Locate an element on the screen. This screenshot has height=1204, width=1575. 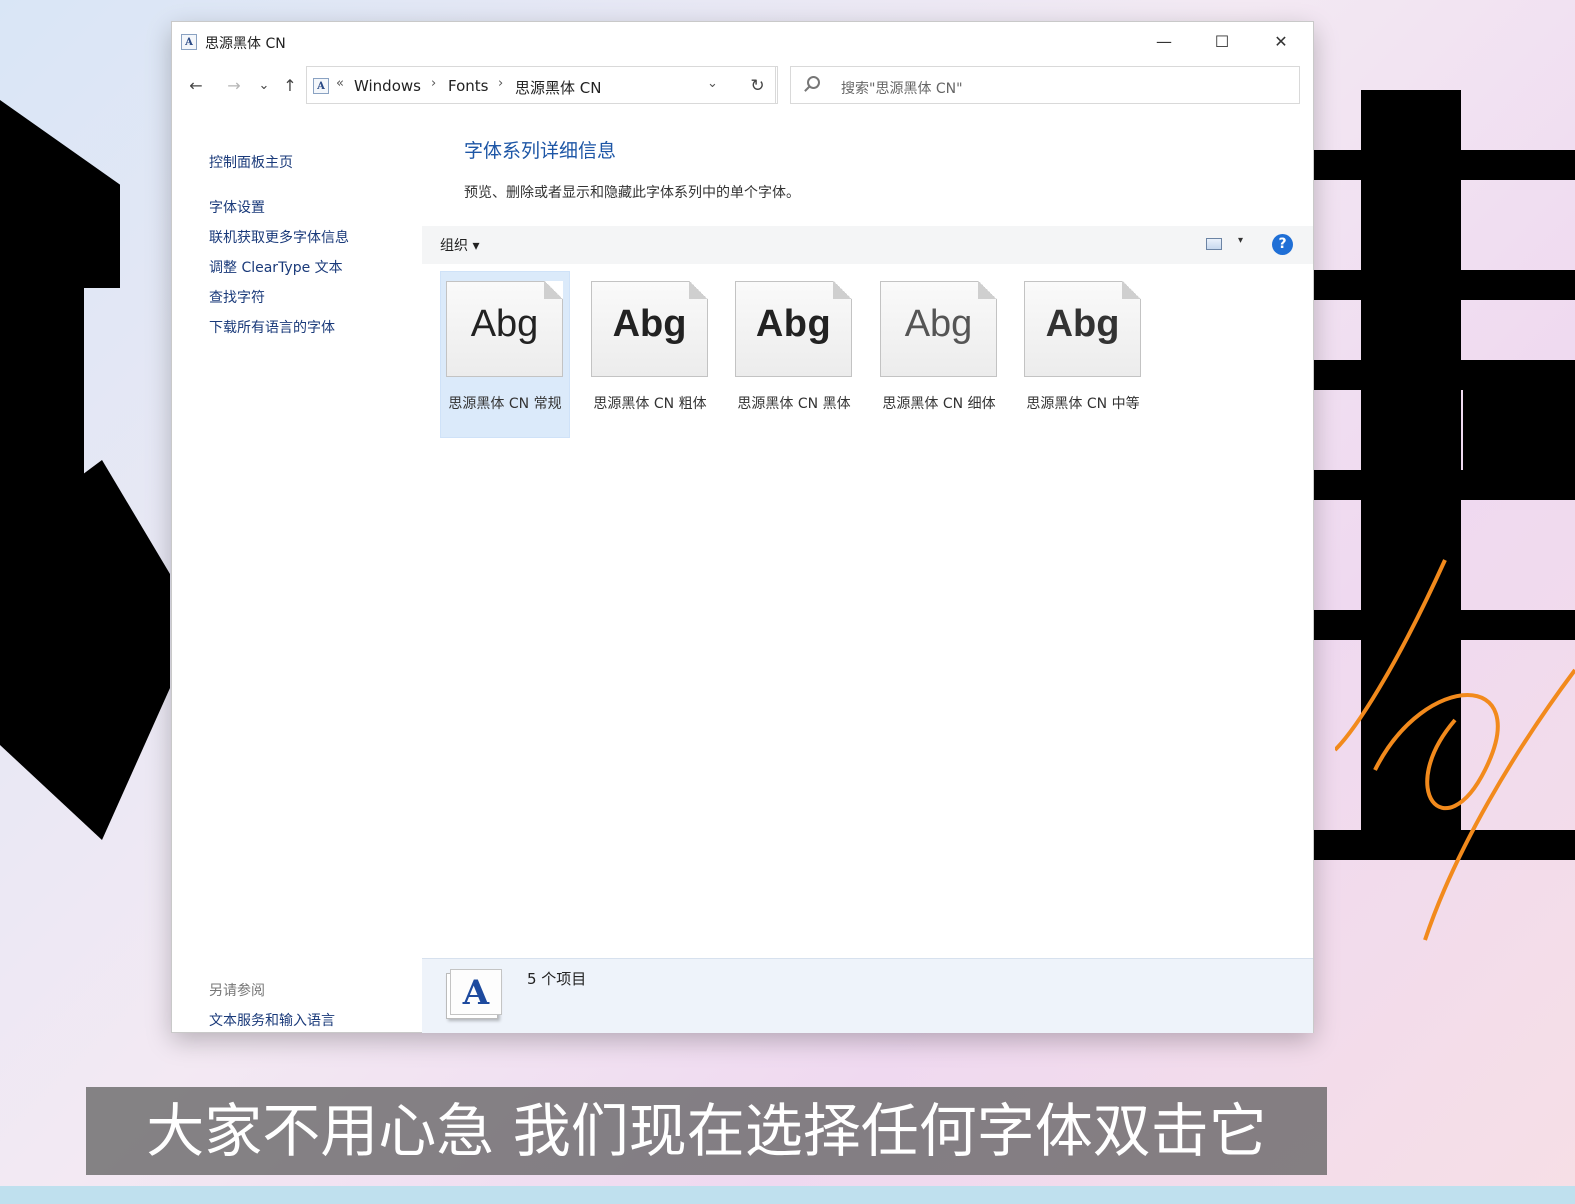
font-item-label: 思源黑体 CN 细体 is located at coordinates (939, 404).